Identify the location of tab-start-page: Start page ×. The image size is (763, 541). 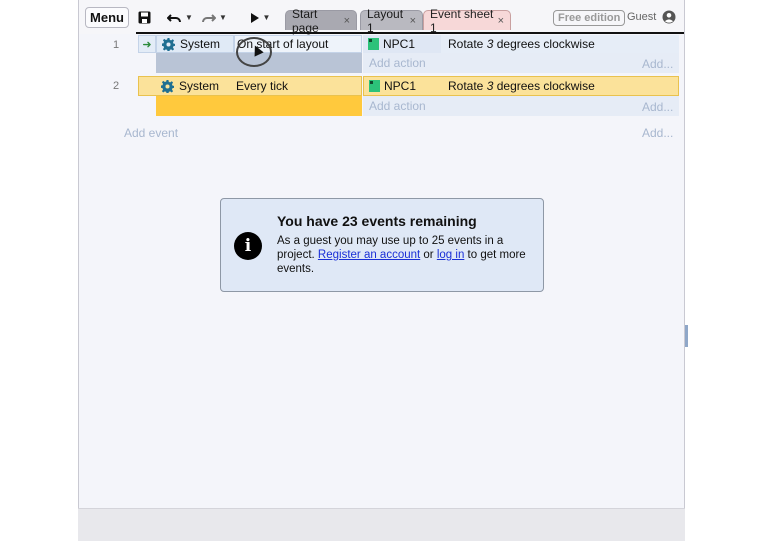
(321, 21).